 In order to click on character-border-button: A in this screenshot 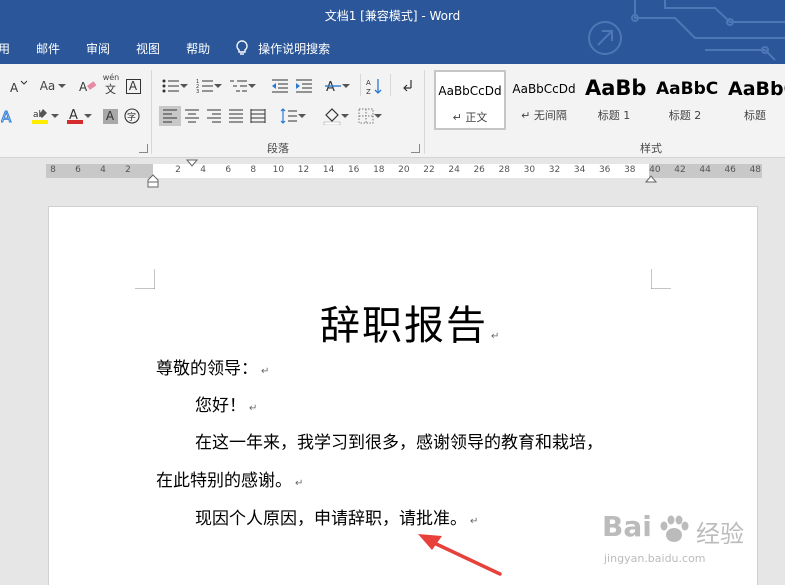, I will do `click(133, 86)`.